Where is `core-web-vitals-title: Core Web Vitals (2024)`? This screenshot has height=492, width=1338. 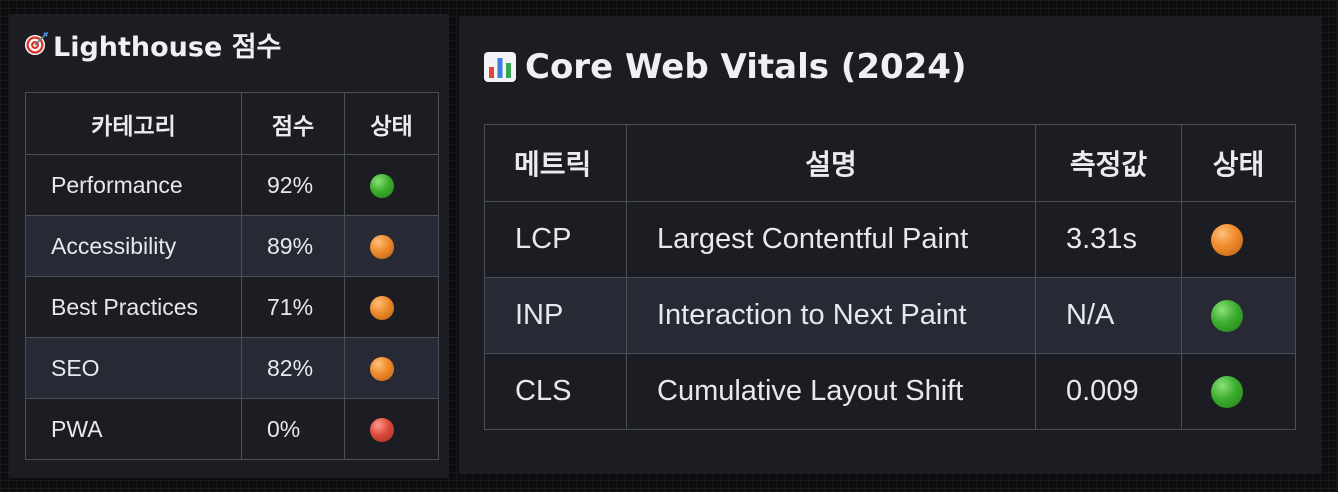
core-web-vitals-title: Core Web Vitals (2024) is located at coordinates (725, 67).